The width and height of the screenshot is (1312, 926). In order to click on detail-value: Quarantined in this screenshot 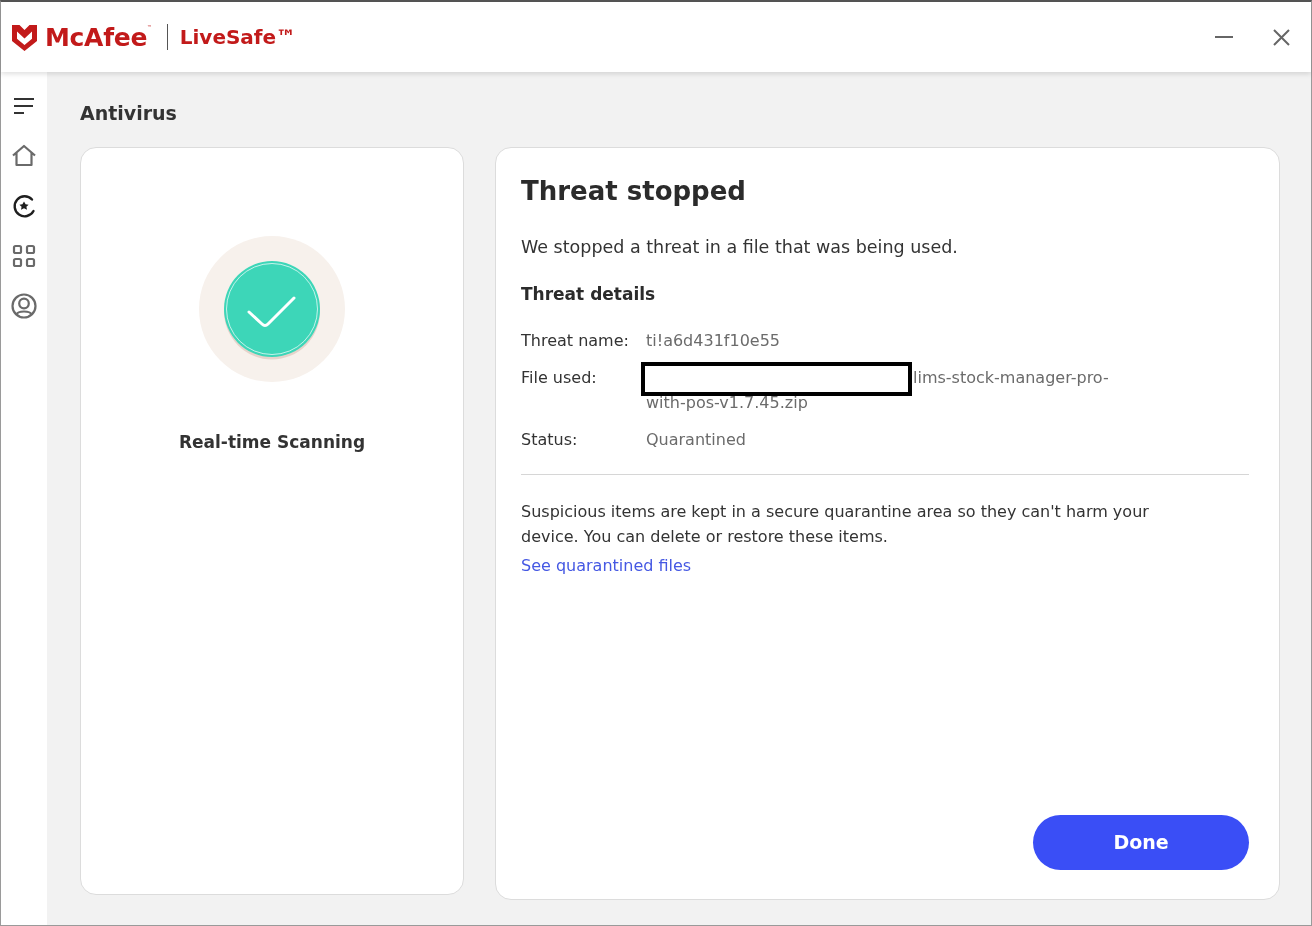, I will do `click(696, 440)`.